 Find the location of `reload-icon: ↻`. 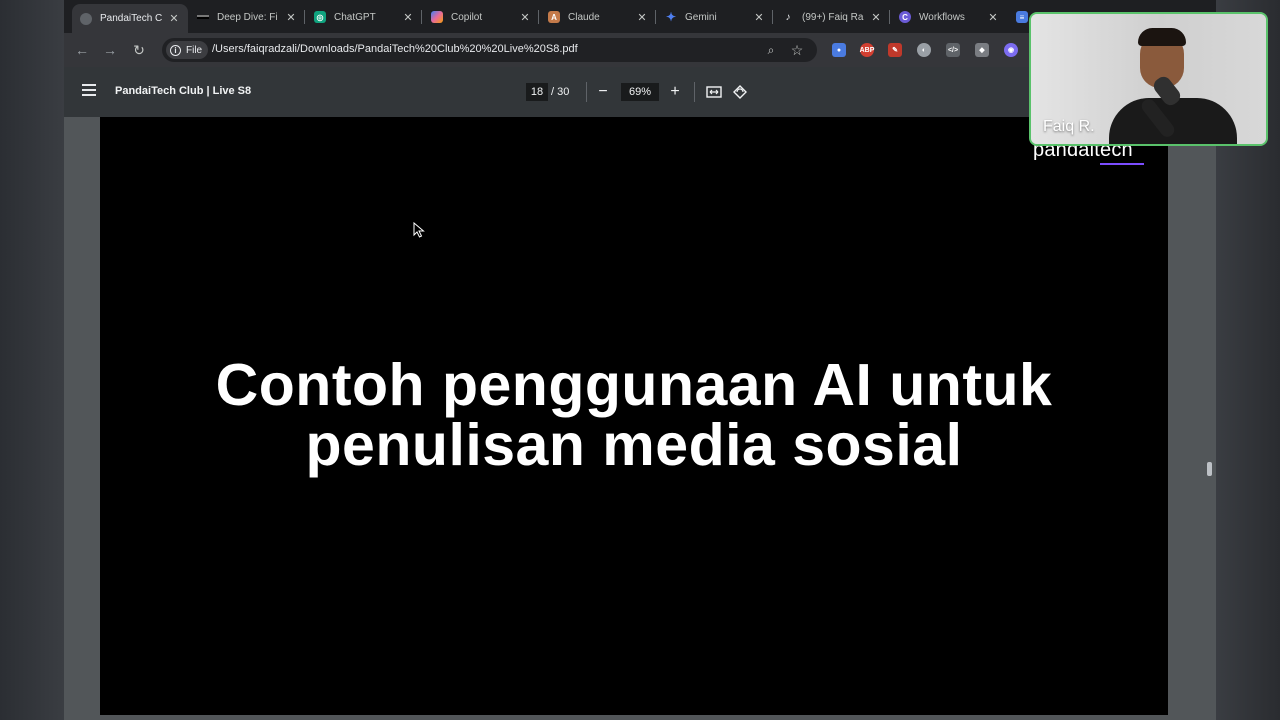

reload-icon: ↻ is located at coordinates (139, 50).